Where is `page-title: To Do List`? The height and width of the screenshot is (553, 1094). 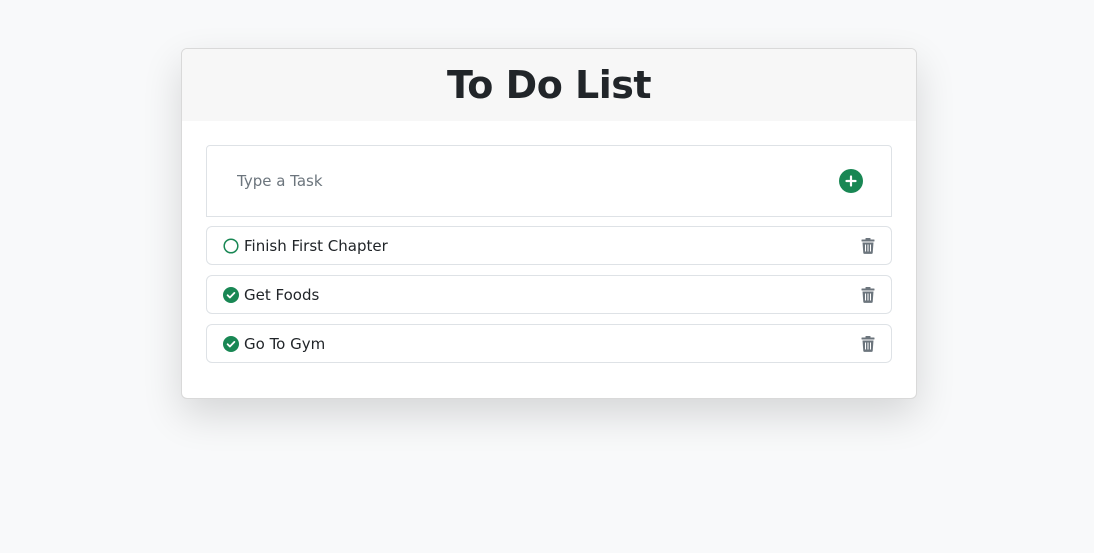
page-title: To Do List is located at coordinates (549, 85).